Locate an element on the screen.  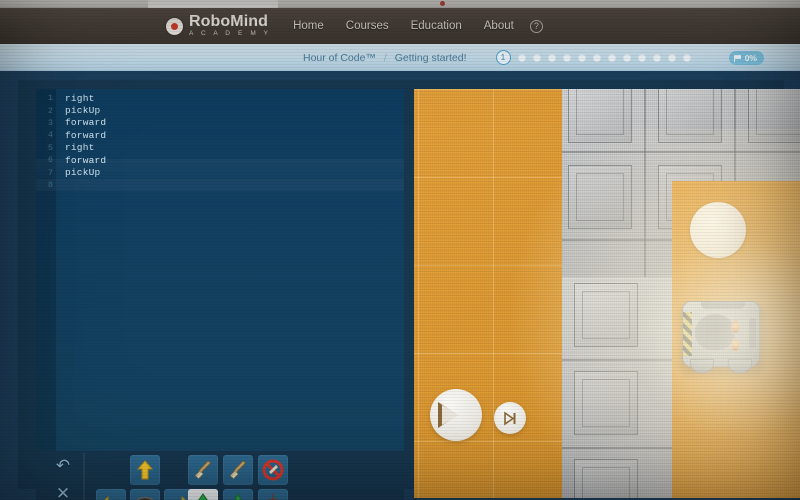
line-number: 4 is located at coordinates (50, 135).